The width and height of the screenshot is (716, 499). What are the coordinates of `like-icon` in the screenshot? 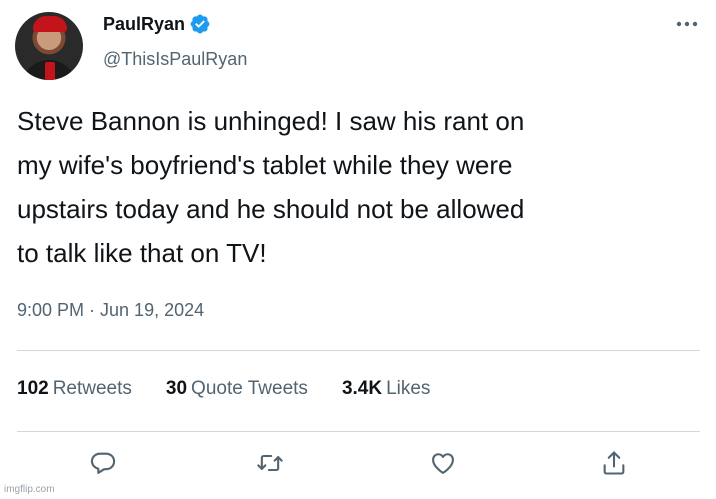 It's located at (443, 465).